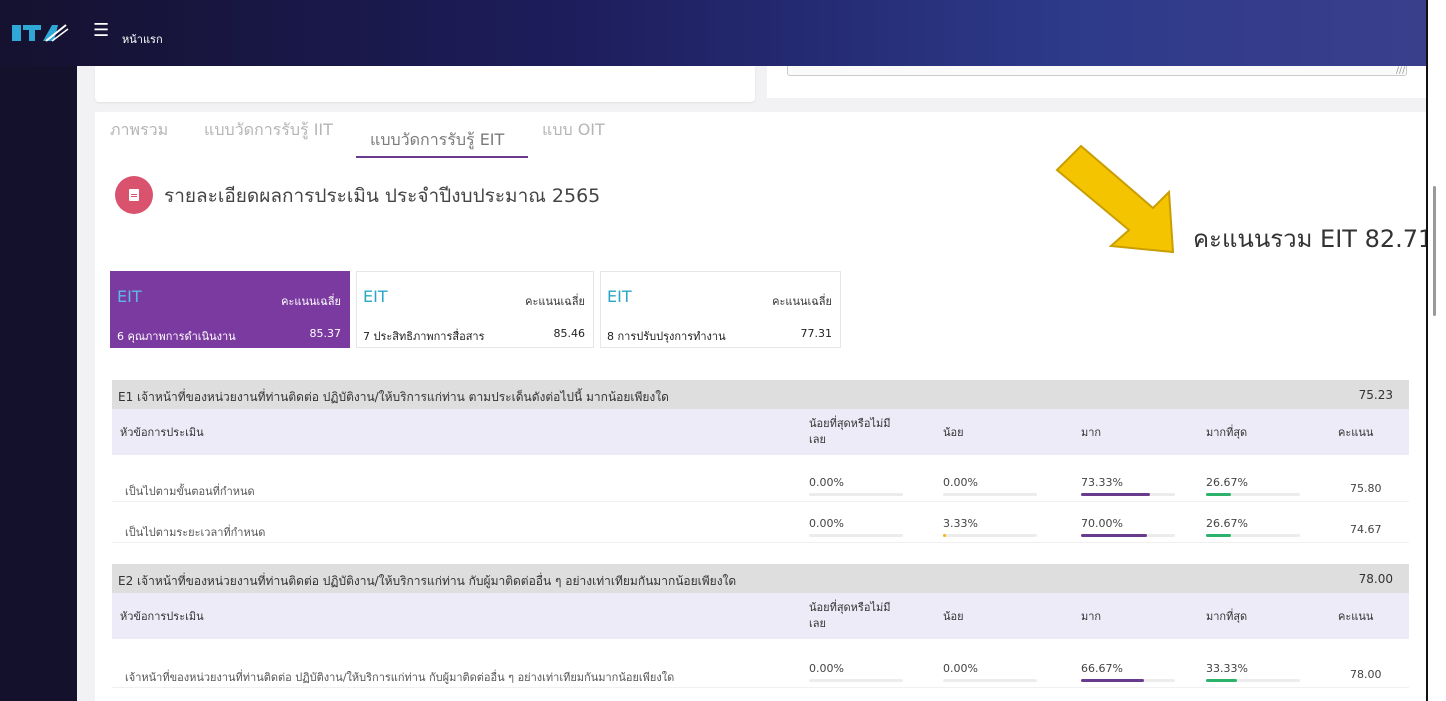 This screenshot has width=1446, height=701. I want to click on row-label: เป็นไปตามระยะเวลาที่กำหนด, so click(195, 532).